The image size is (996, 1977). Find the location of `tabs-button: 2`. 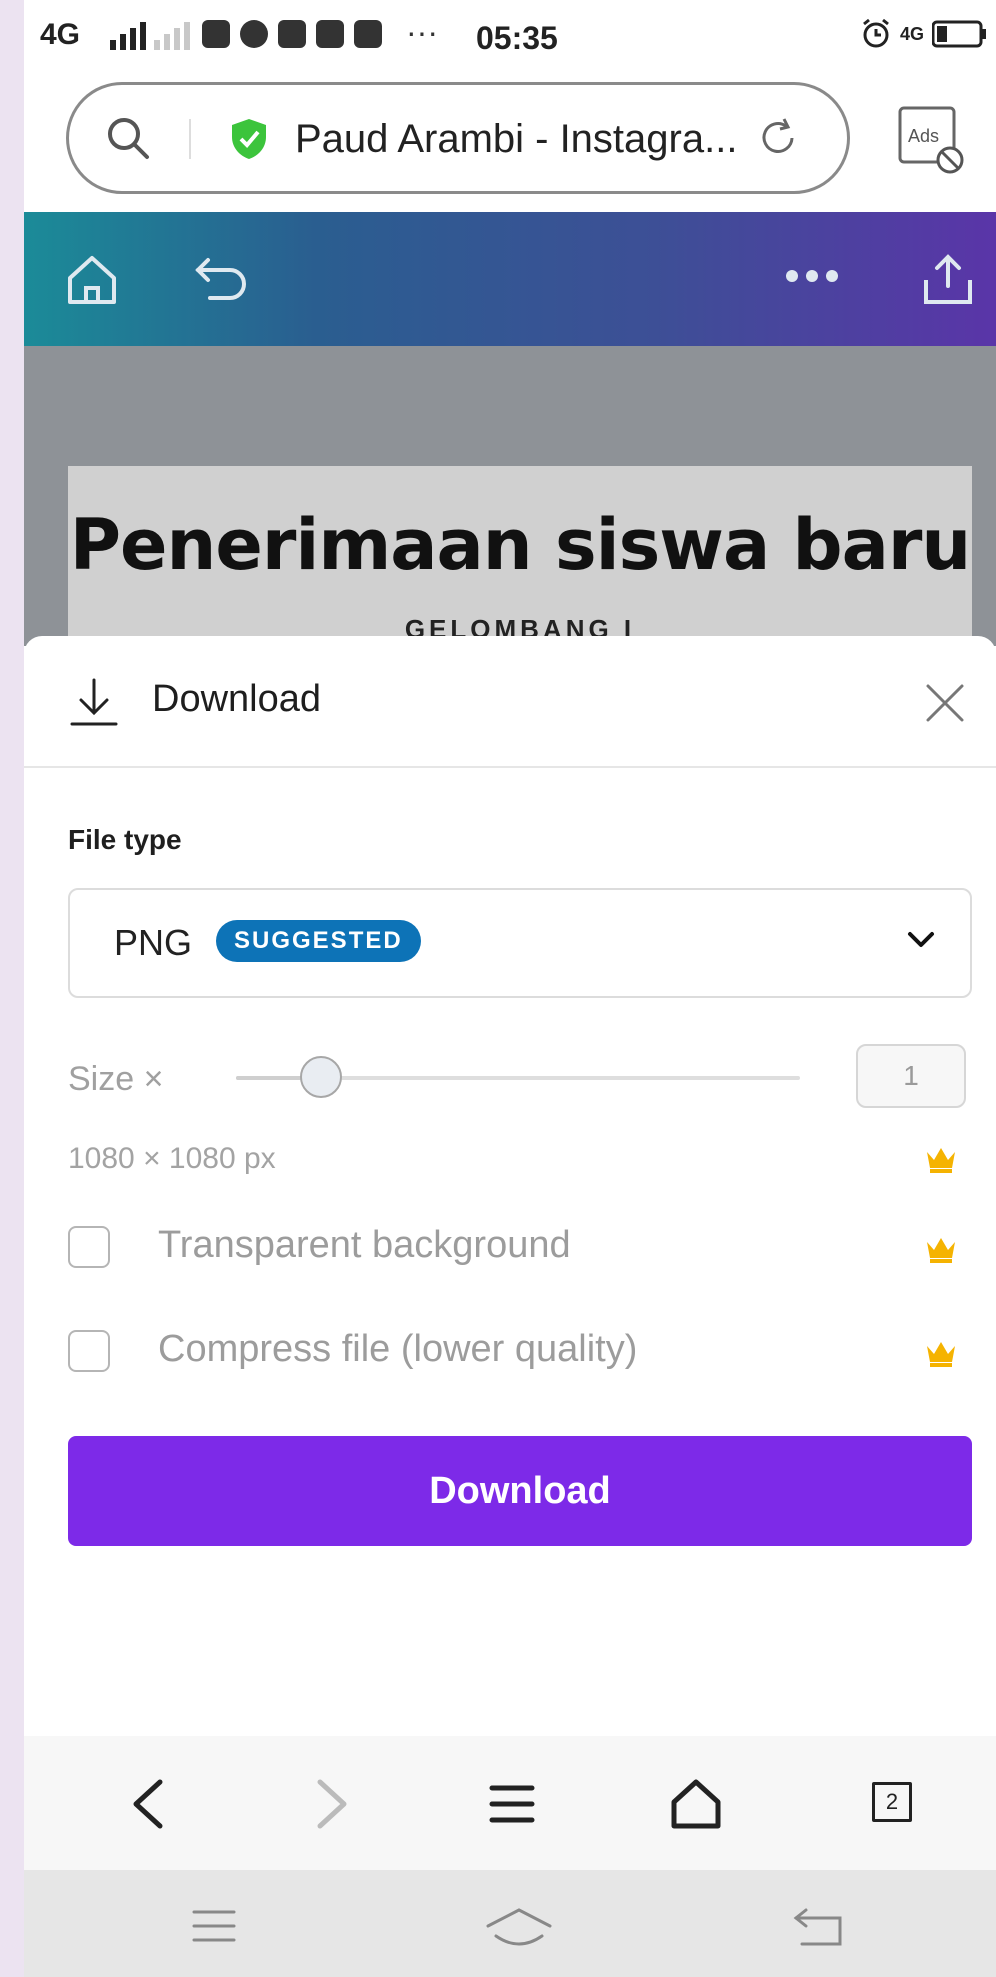

tabs-button: 2 is located at coordinates (892, 1802).